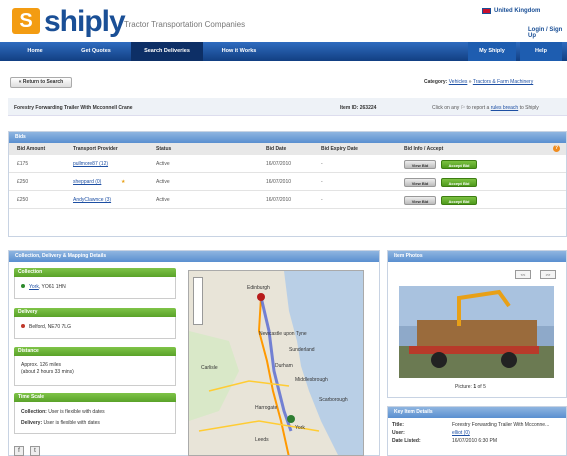  What do you see at coordinates (261, 297) in the screenshot?
I see `delivery-pin` at bounding box center [261, 297].